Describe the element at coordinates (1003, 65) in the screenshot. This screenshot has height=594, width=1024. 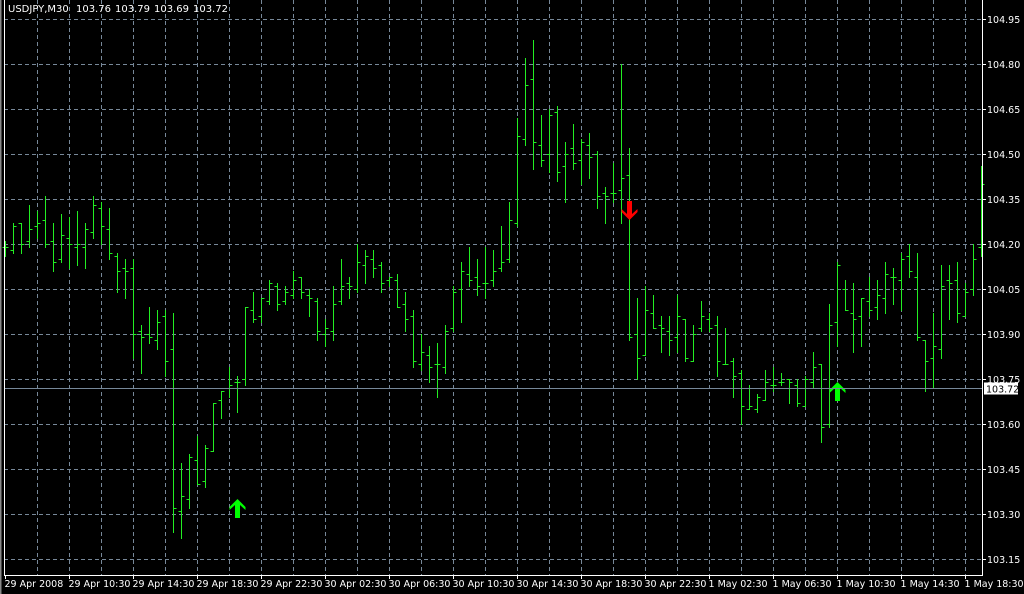
I see `price-tick-label: 104.80` at that location.